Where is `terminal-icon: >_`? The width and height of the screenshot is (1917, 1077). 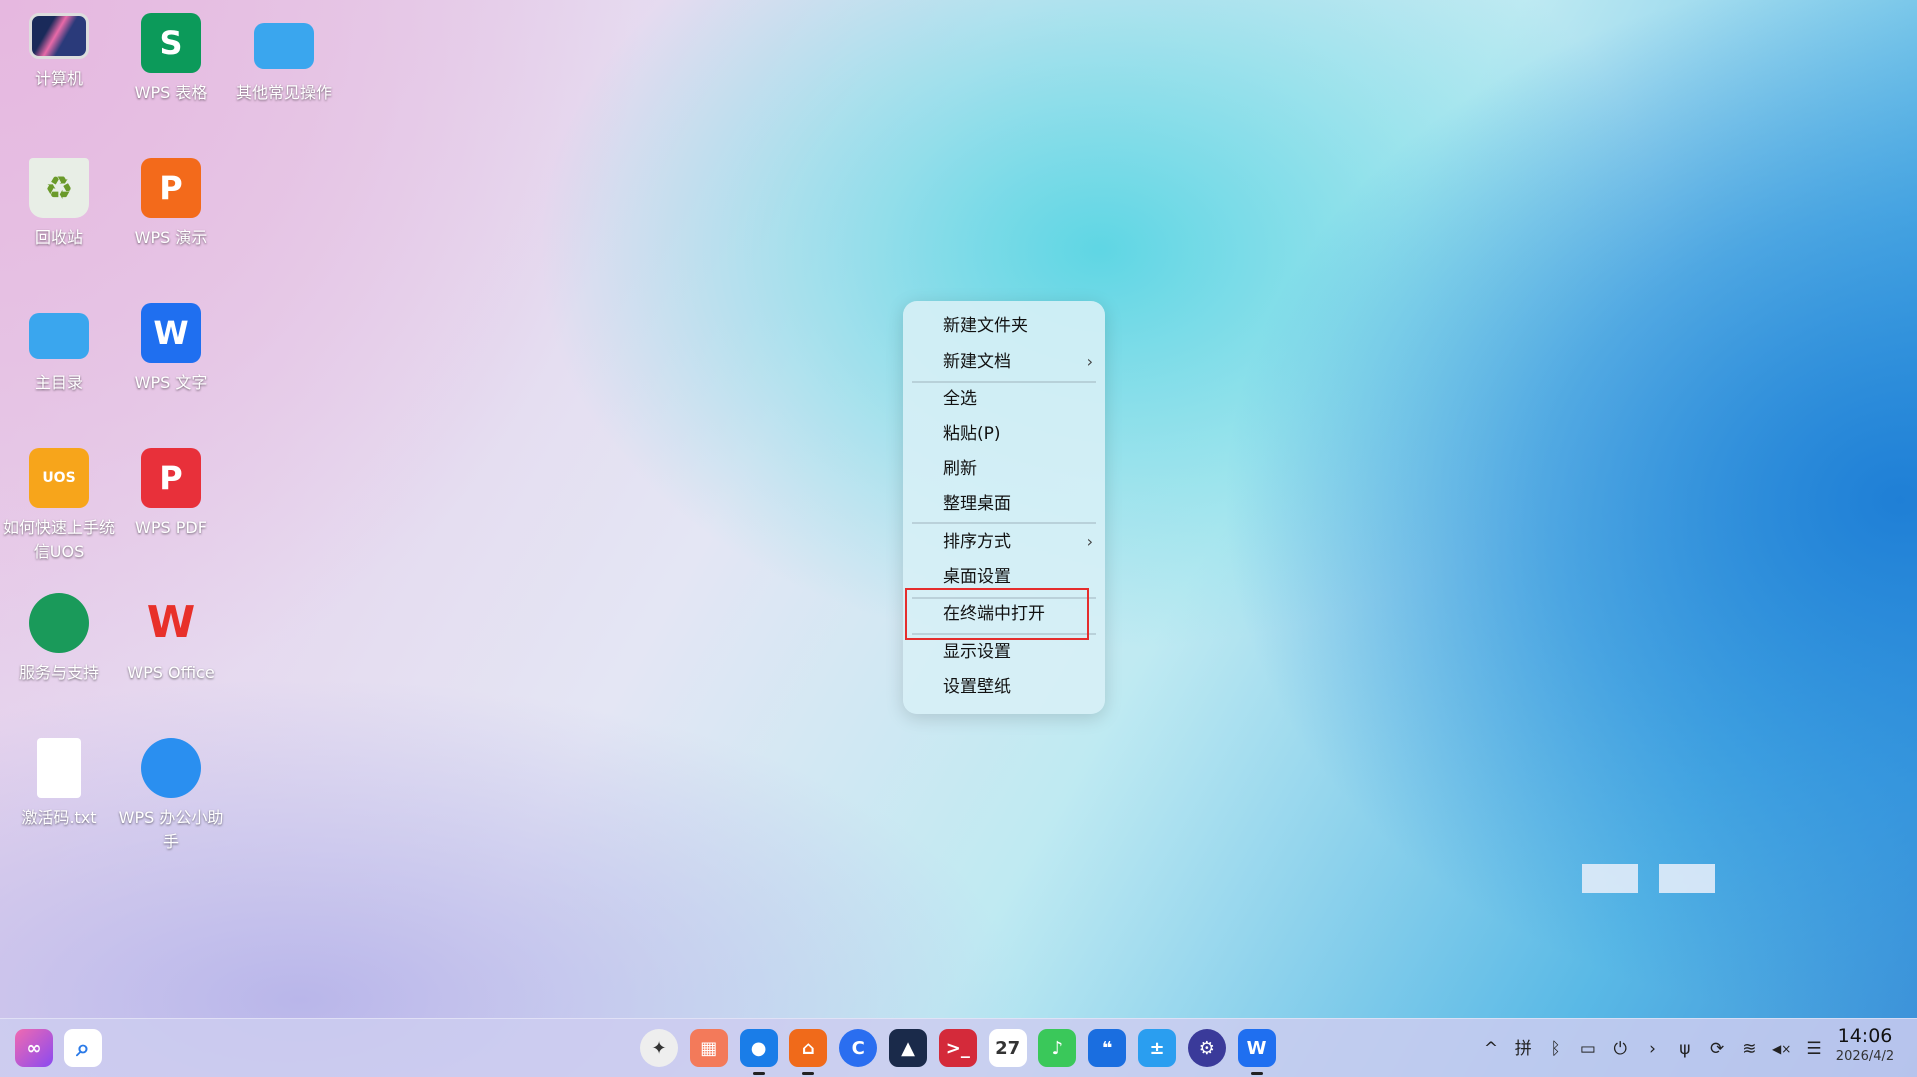 terminal-icon: >_ is located at coordinates (957, 1048).